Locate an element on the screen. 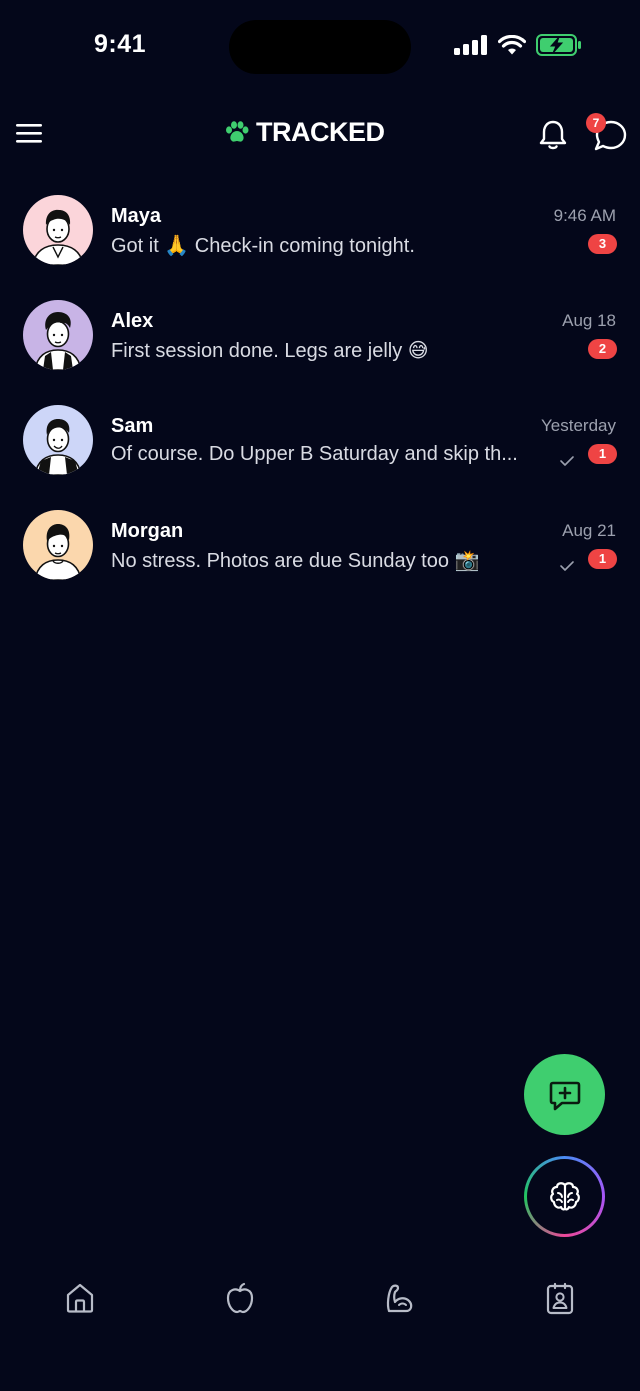 This screenshot has height=1391, width=640. message-preview: Got it 🙏 Check-in coming tonight. is located at coordinates (263, 246).